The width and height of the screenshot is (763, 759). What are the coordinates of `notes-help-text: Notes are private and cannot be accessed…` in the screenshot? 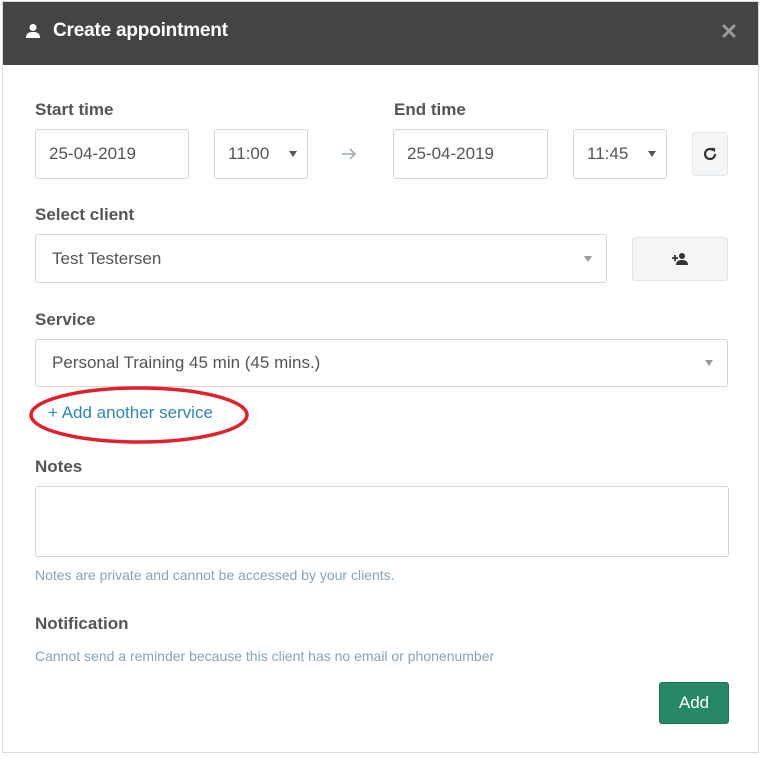 It's located at (215, 575).